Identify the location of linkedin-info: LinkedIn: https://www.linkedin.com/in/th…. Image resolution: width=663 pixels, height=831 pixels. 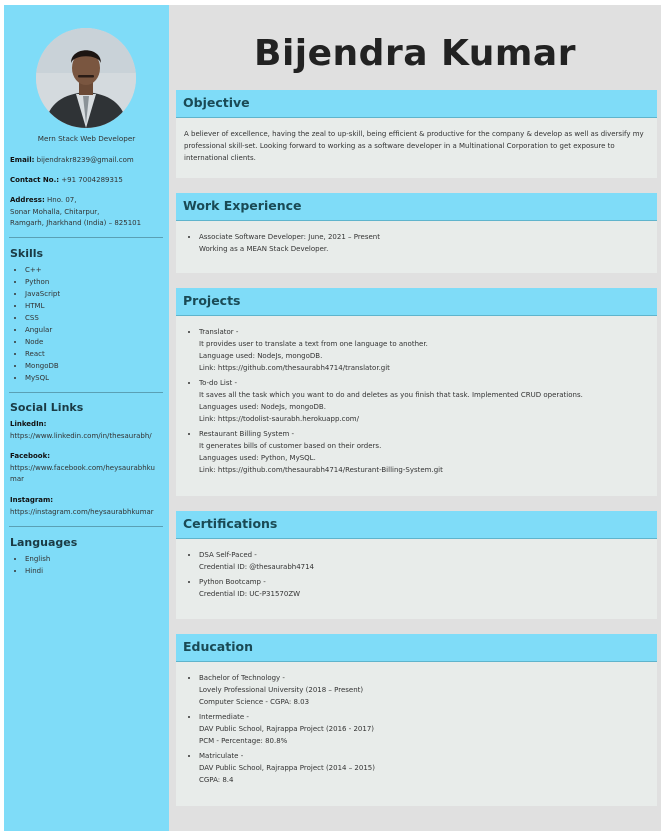
(86, 430).